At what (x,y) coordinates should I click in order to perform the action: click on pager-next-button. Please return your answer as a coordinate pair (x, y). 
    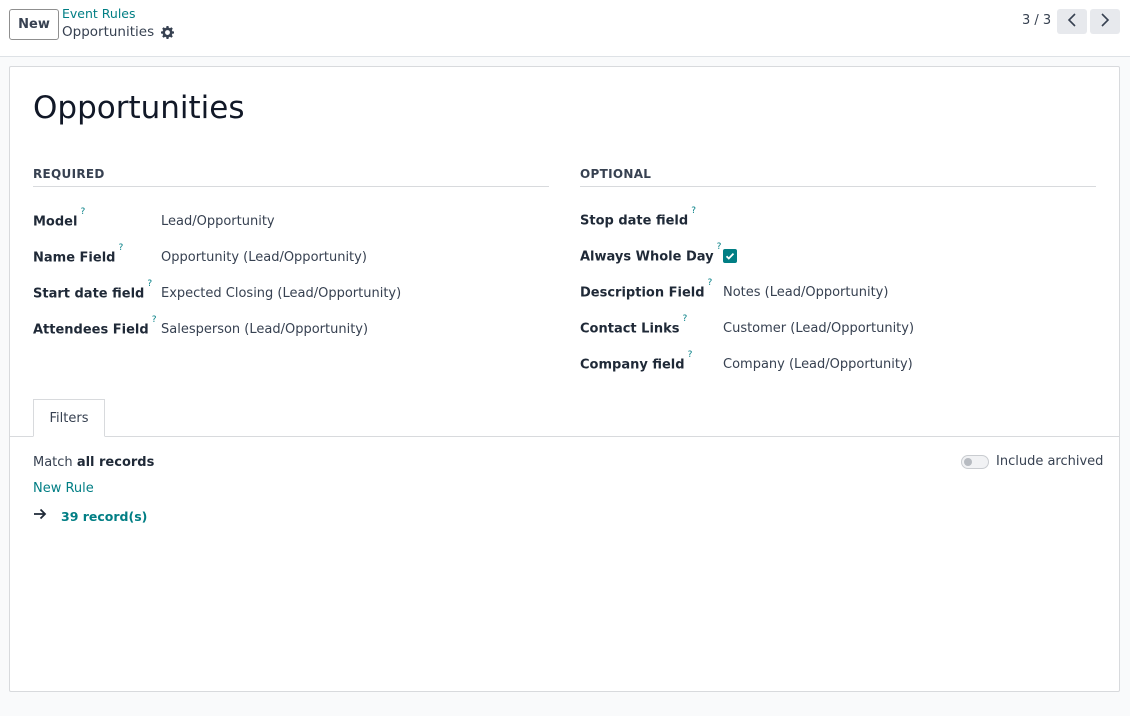
    Looking at the image, I should click on (1105, 21).